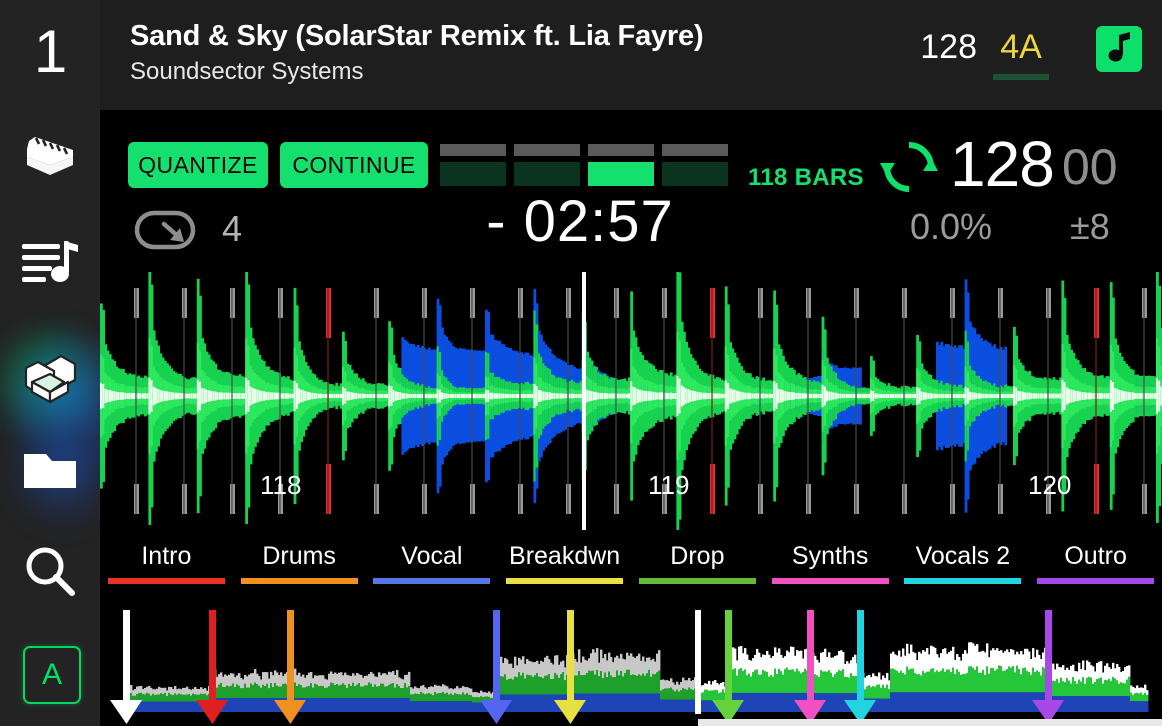 This screenshot has height=726, width=1162. What do you see at coordinates (669, 485) in the screenshot?
I see `bar-number: 119` at bounding box center [669, 485].